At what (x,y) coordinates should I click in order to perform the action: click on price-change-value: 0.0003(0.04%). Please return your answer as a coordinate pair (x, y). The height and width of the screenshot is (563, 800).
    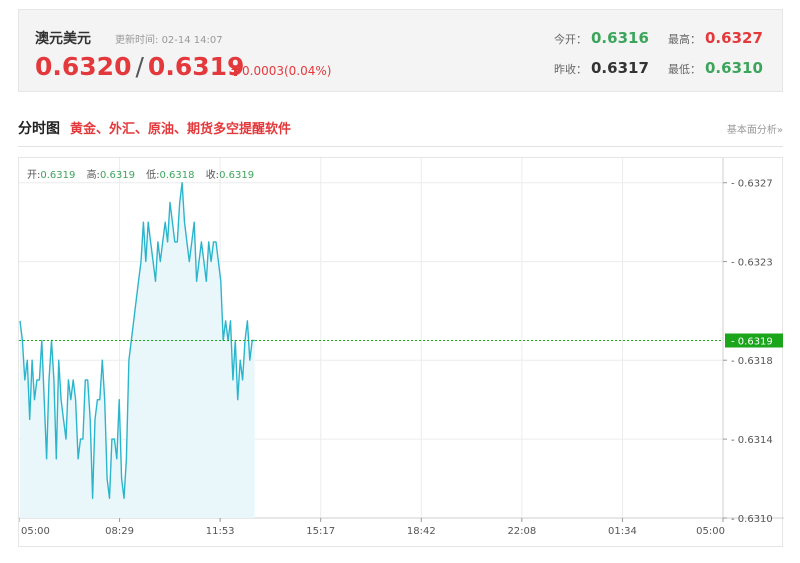
    Looking at the image, I should click on (287, 71).